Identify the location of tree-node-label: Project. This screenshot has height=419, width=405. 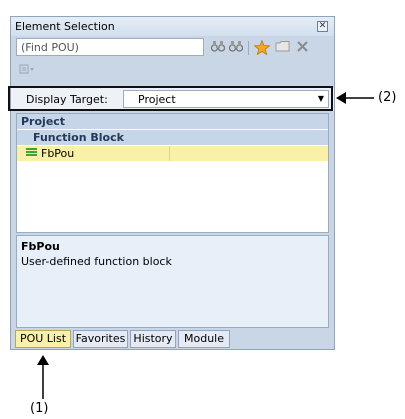
(43, 121).